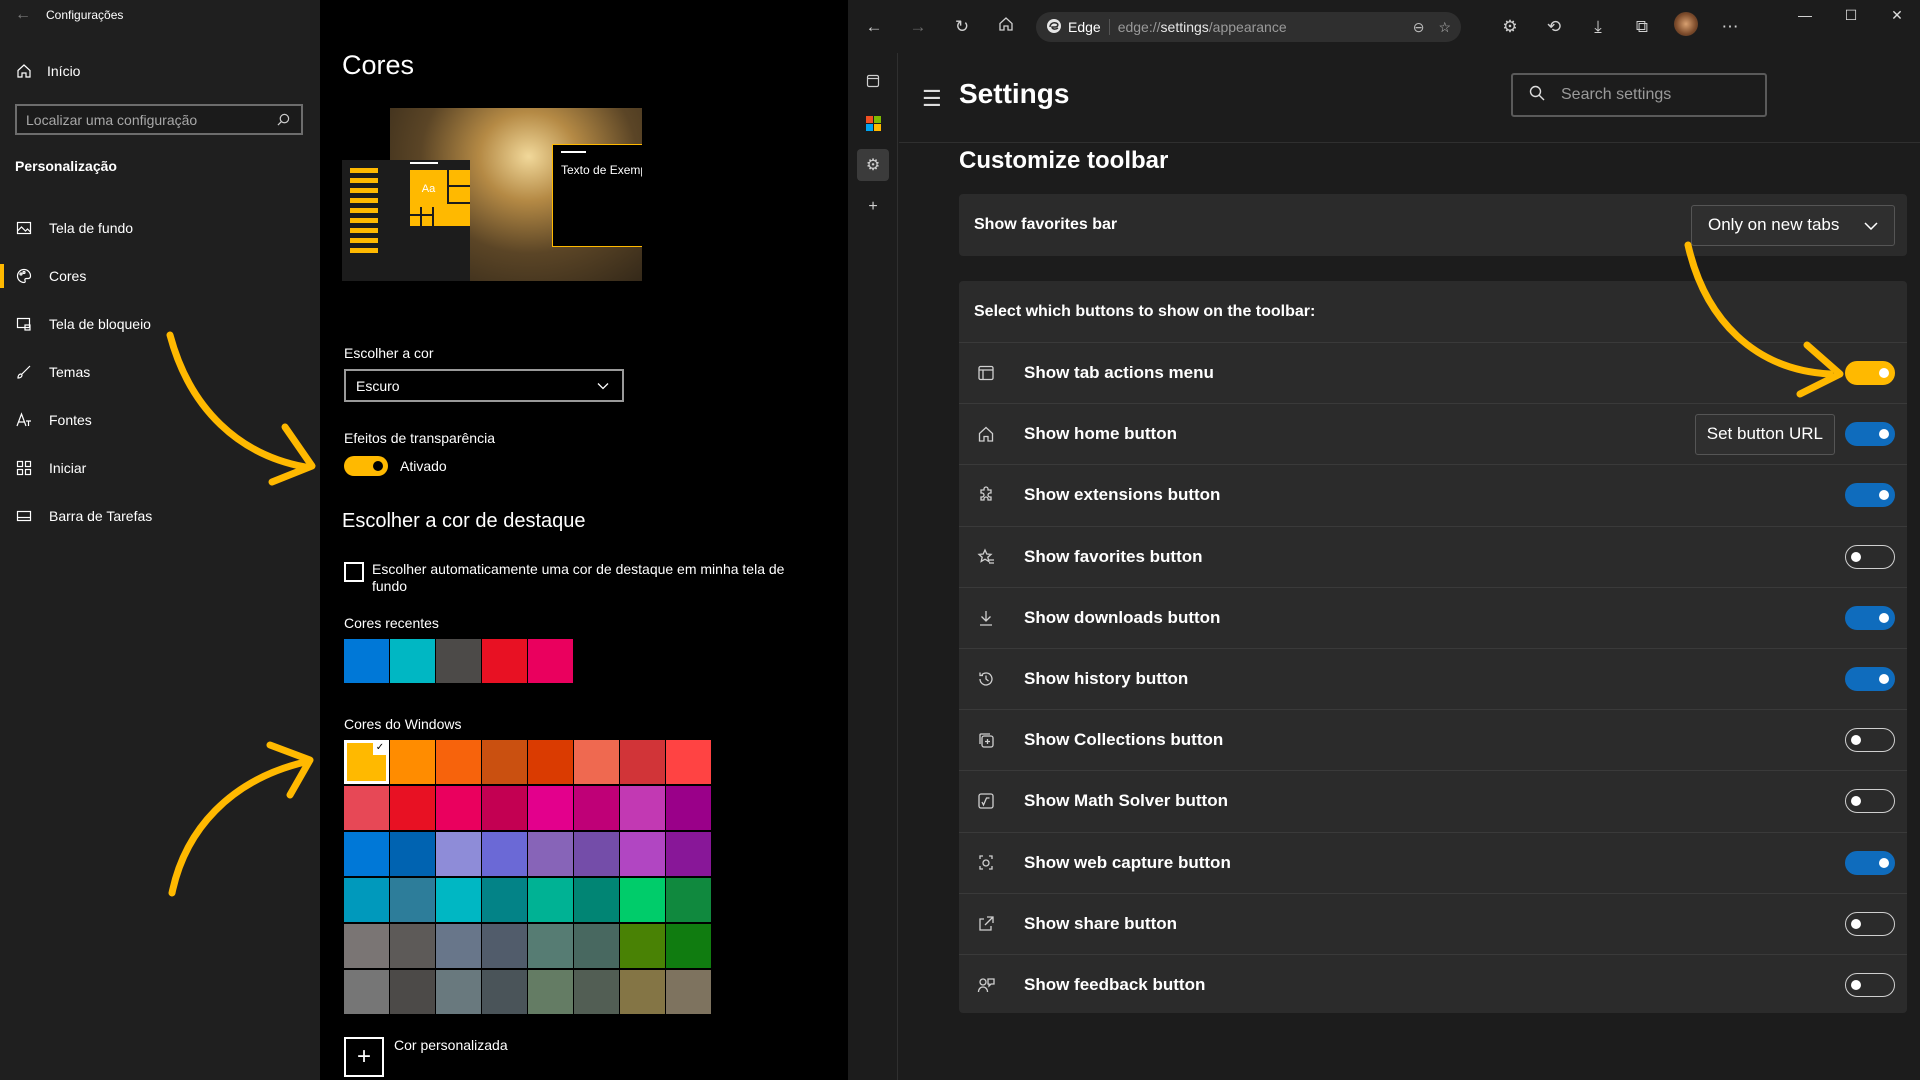 The width and height of the screenshot is (1920, 1080). I want to click on sidebar-item-tela-de-bloqueio: Tela de bloqueio, so click(160, 324).